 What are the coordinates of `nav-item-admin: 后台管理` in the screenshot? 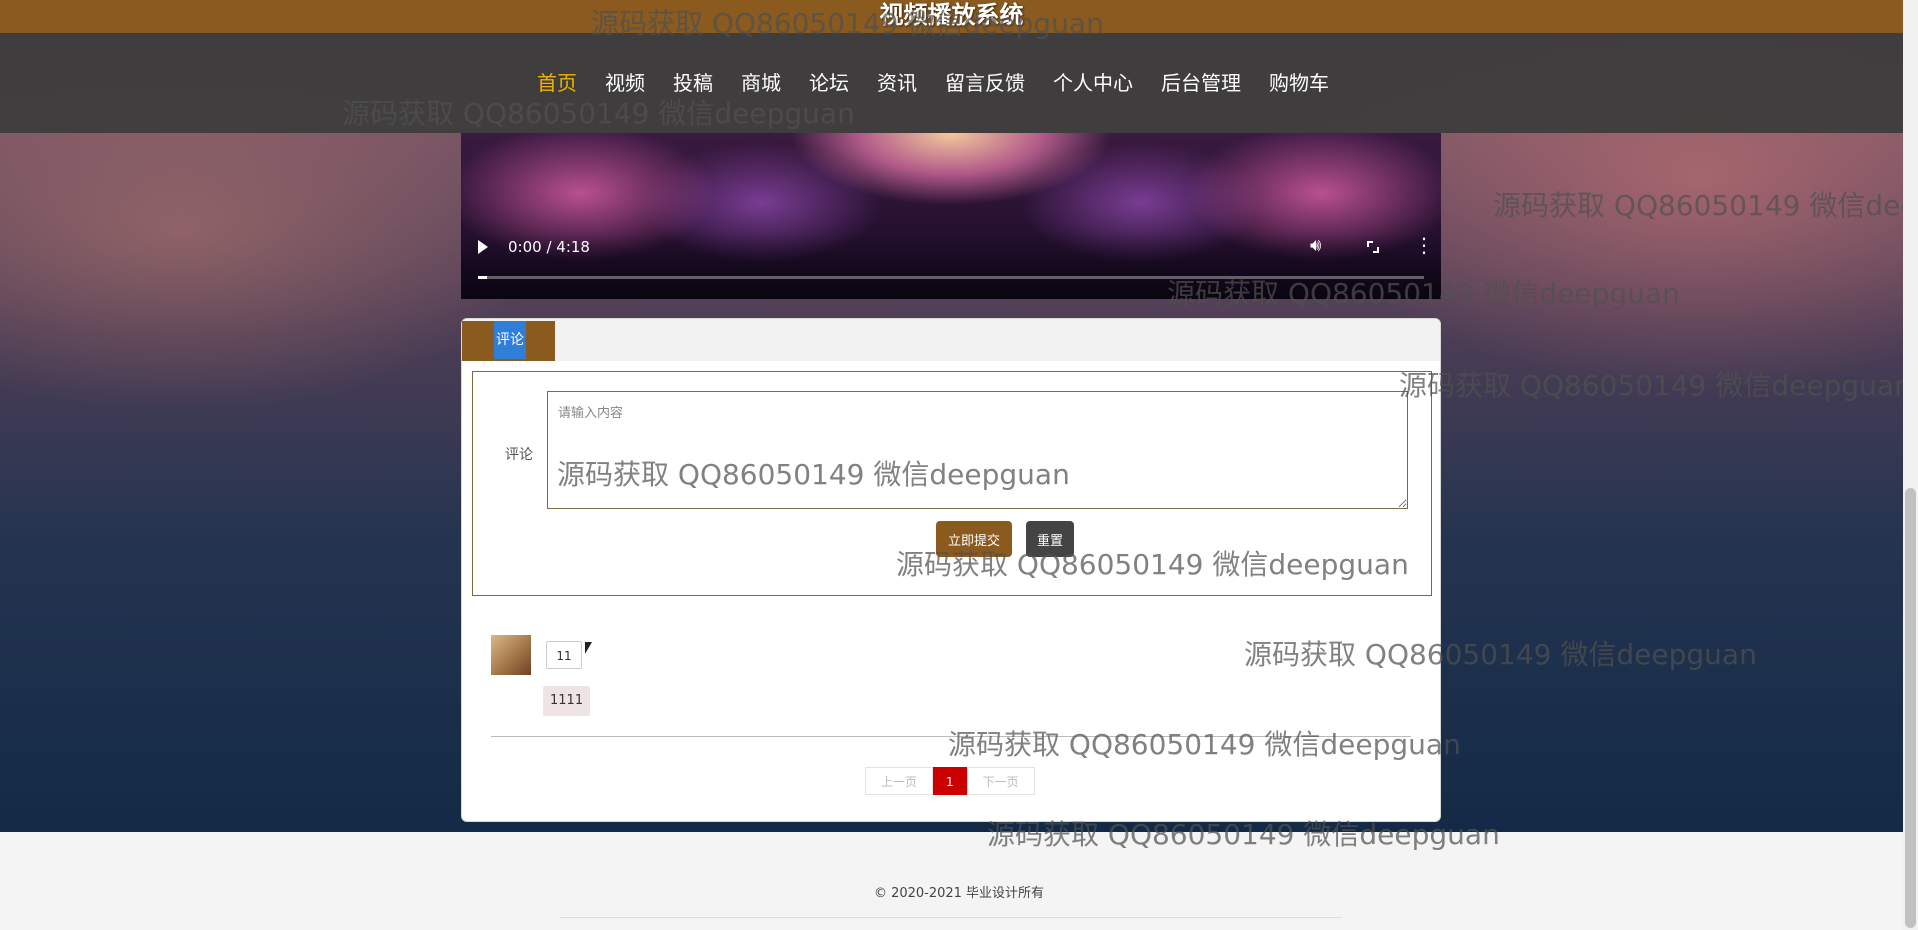 It's located at (1201, 83).